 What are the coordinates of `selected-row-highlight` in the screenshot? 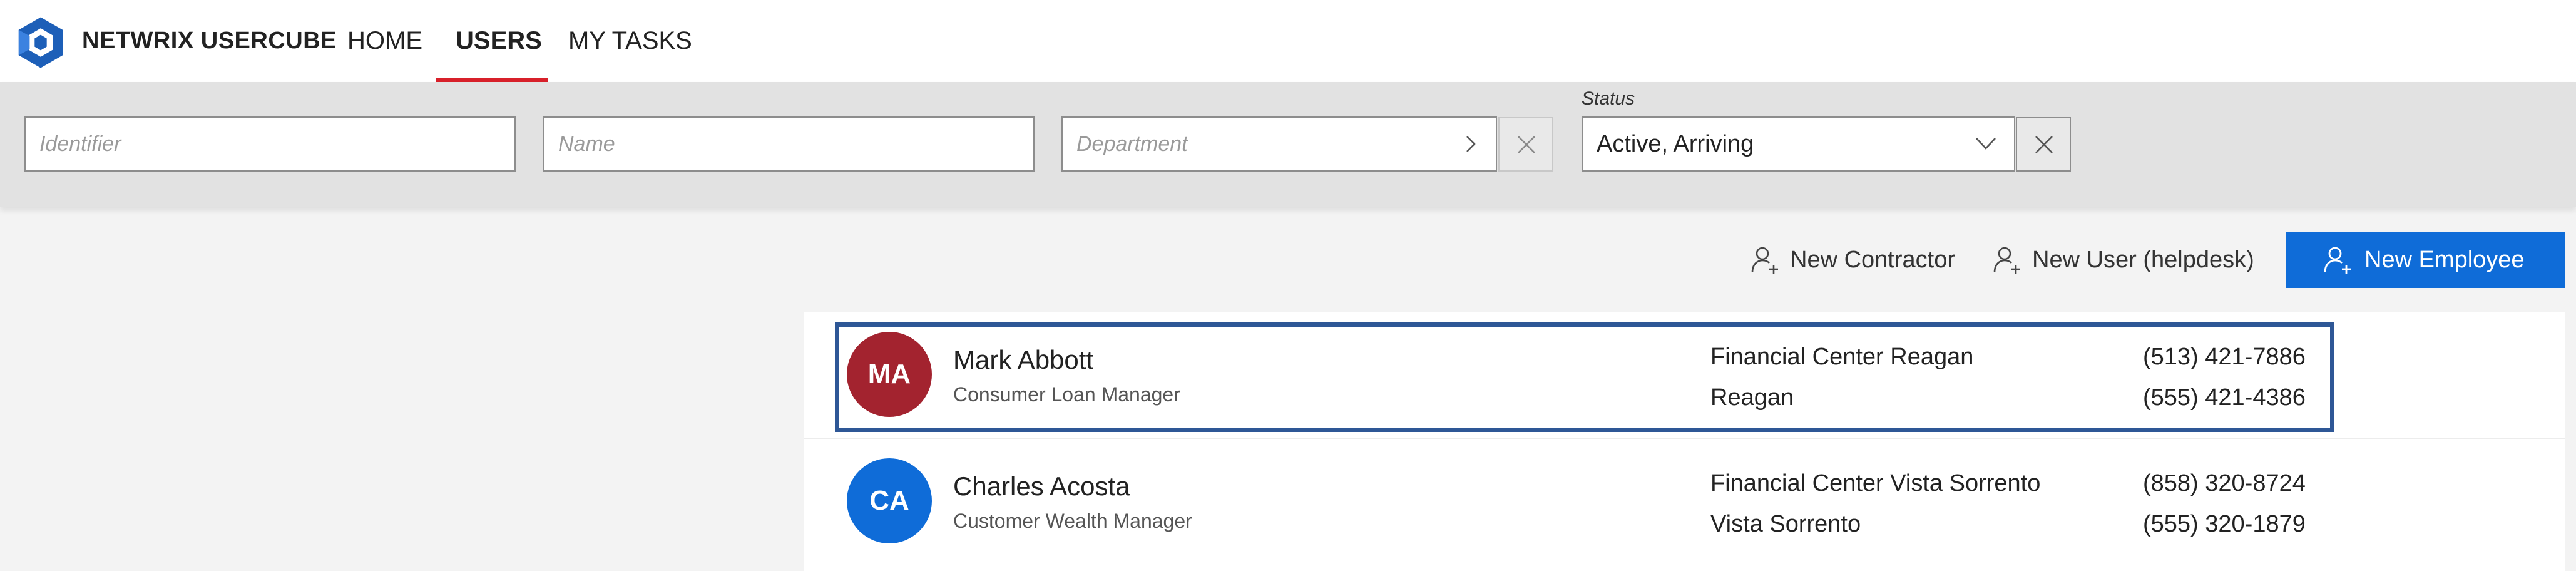 It's located at (1584, 377).